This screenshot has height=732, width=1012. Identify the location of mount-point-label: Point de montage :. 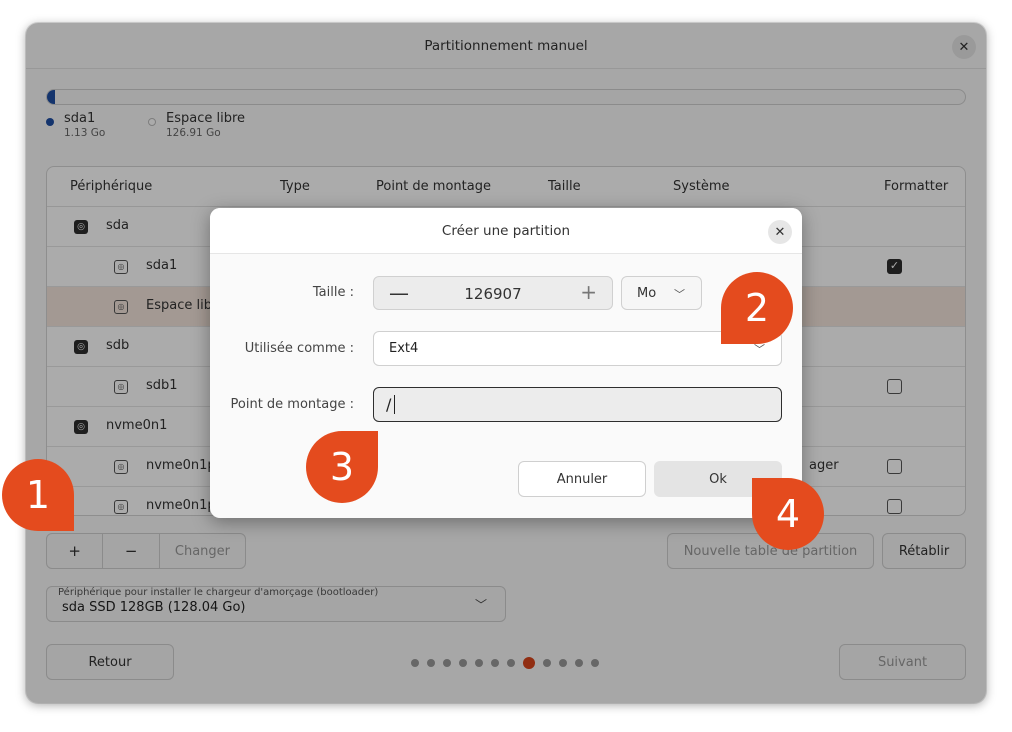
(292, 404).